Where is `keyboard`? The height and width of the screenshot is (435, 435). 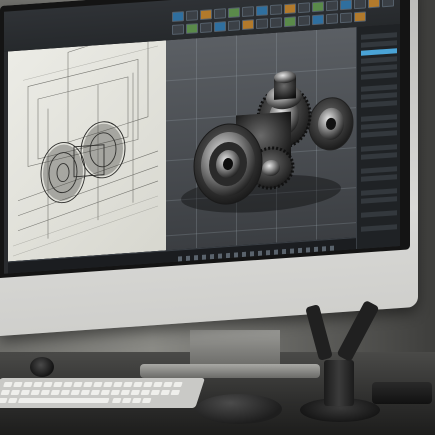 keyboard is located at coordinates (102, 393).